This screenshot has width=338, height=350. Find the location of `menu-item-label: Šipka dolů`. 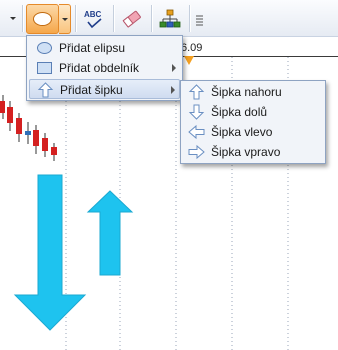

menu-item-label: Šipka dolů is located at coordinates (239, 112).